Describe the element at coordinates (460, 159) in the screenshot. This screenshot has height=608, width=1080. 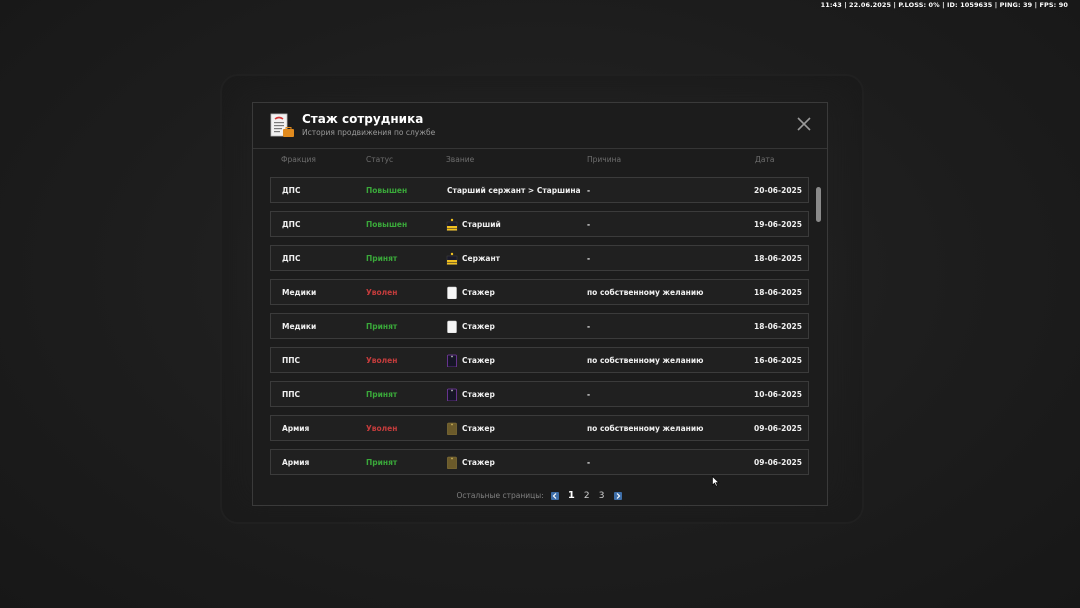
I see `column-rank: Звание` at that location.